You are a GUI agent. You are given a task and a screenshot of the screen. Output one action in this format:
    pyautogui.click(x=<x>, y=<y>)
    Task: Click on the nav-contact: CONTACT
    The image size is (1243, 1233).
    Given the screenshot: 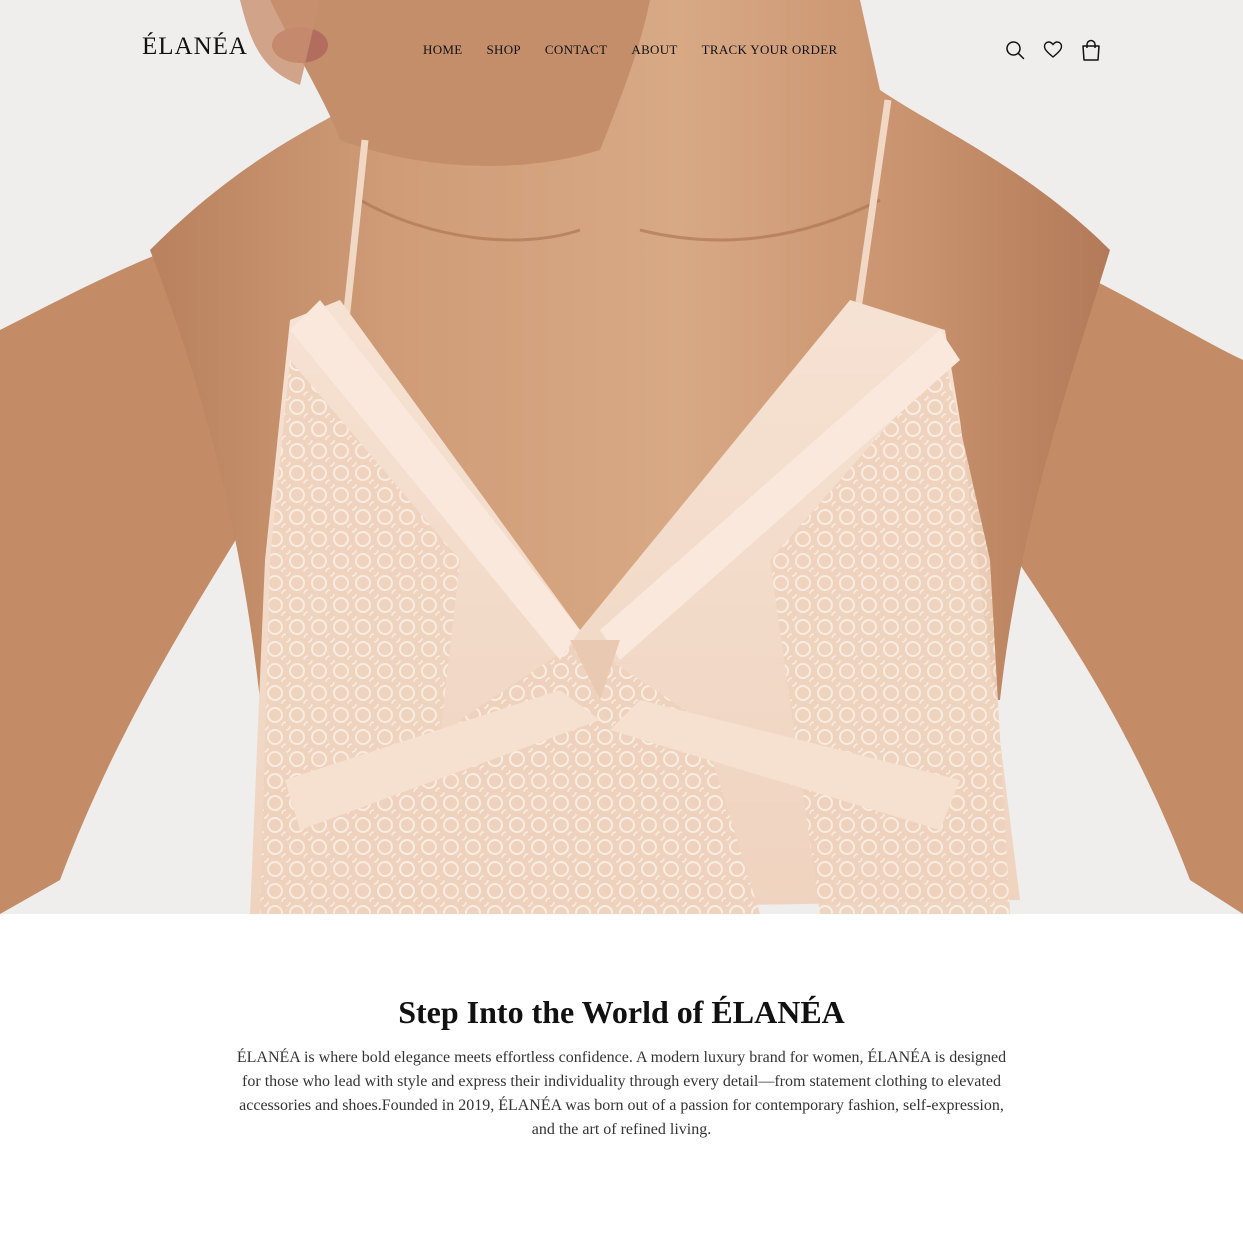 What is the action you would take?
    pyautogui.click(x=576, y=50)
    